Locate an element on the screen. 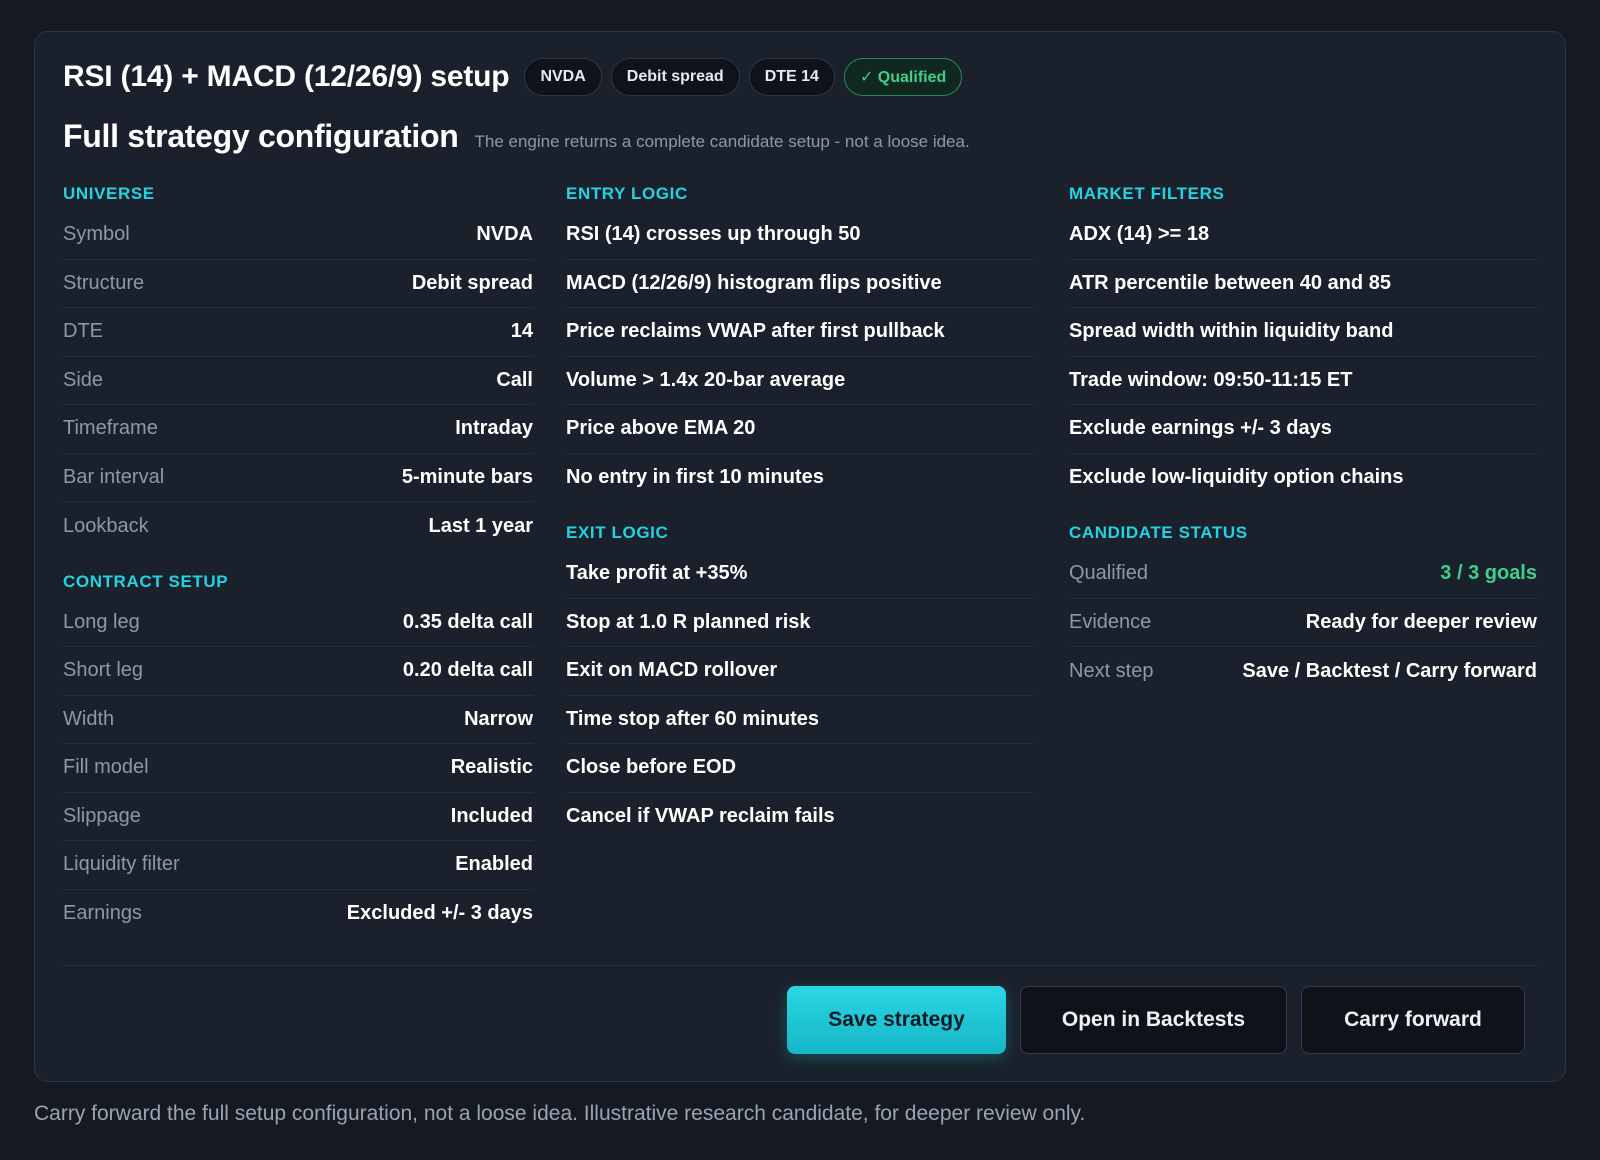  row-value: 0.35 delta call is located at coordinates (467, 621).